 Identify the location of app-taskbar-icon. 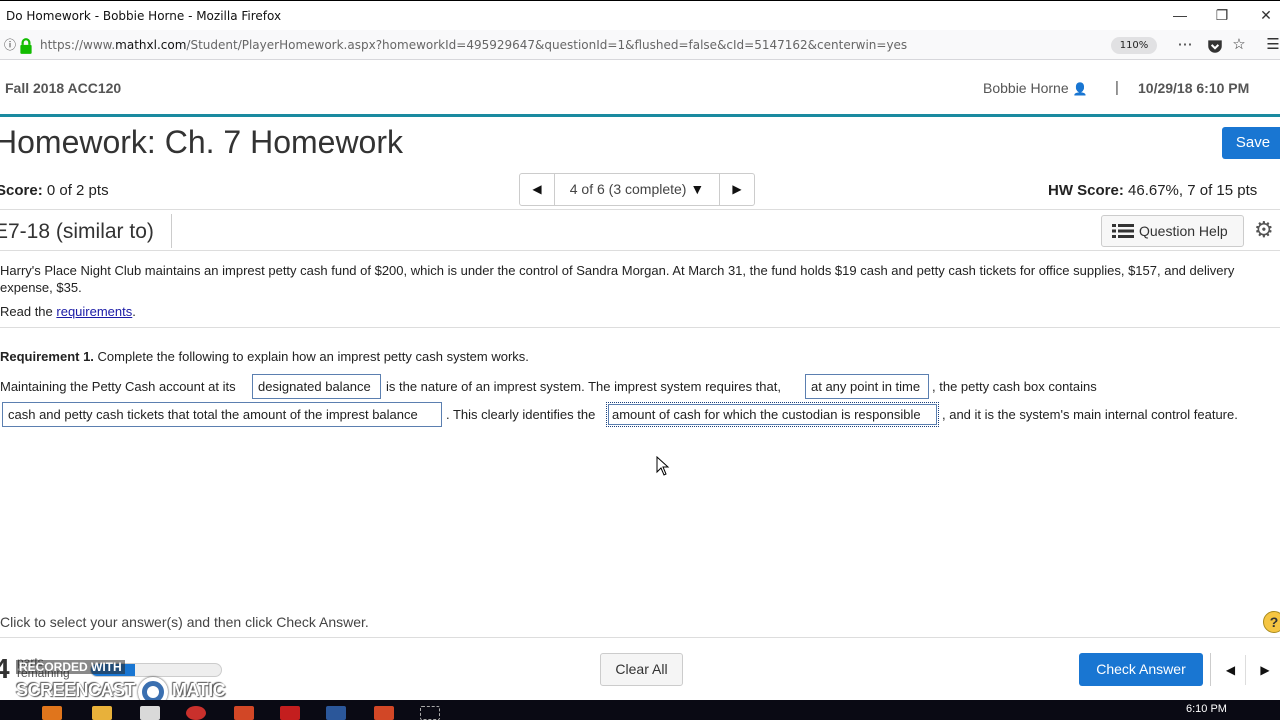
(150, 713).